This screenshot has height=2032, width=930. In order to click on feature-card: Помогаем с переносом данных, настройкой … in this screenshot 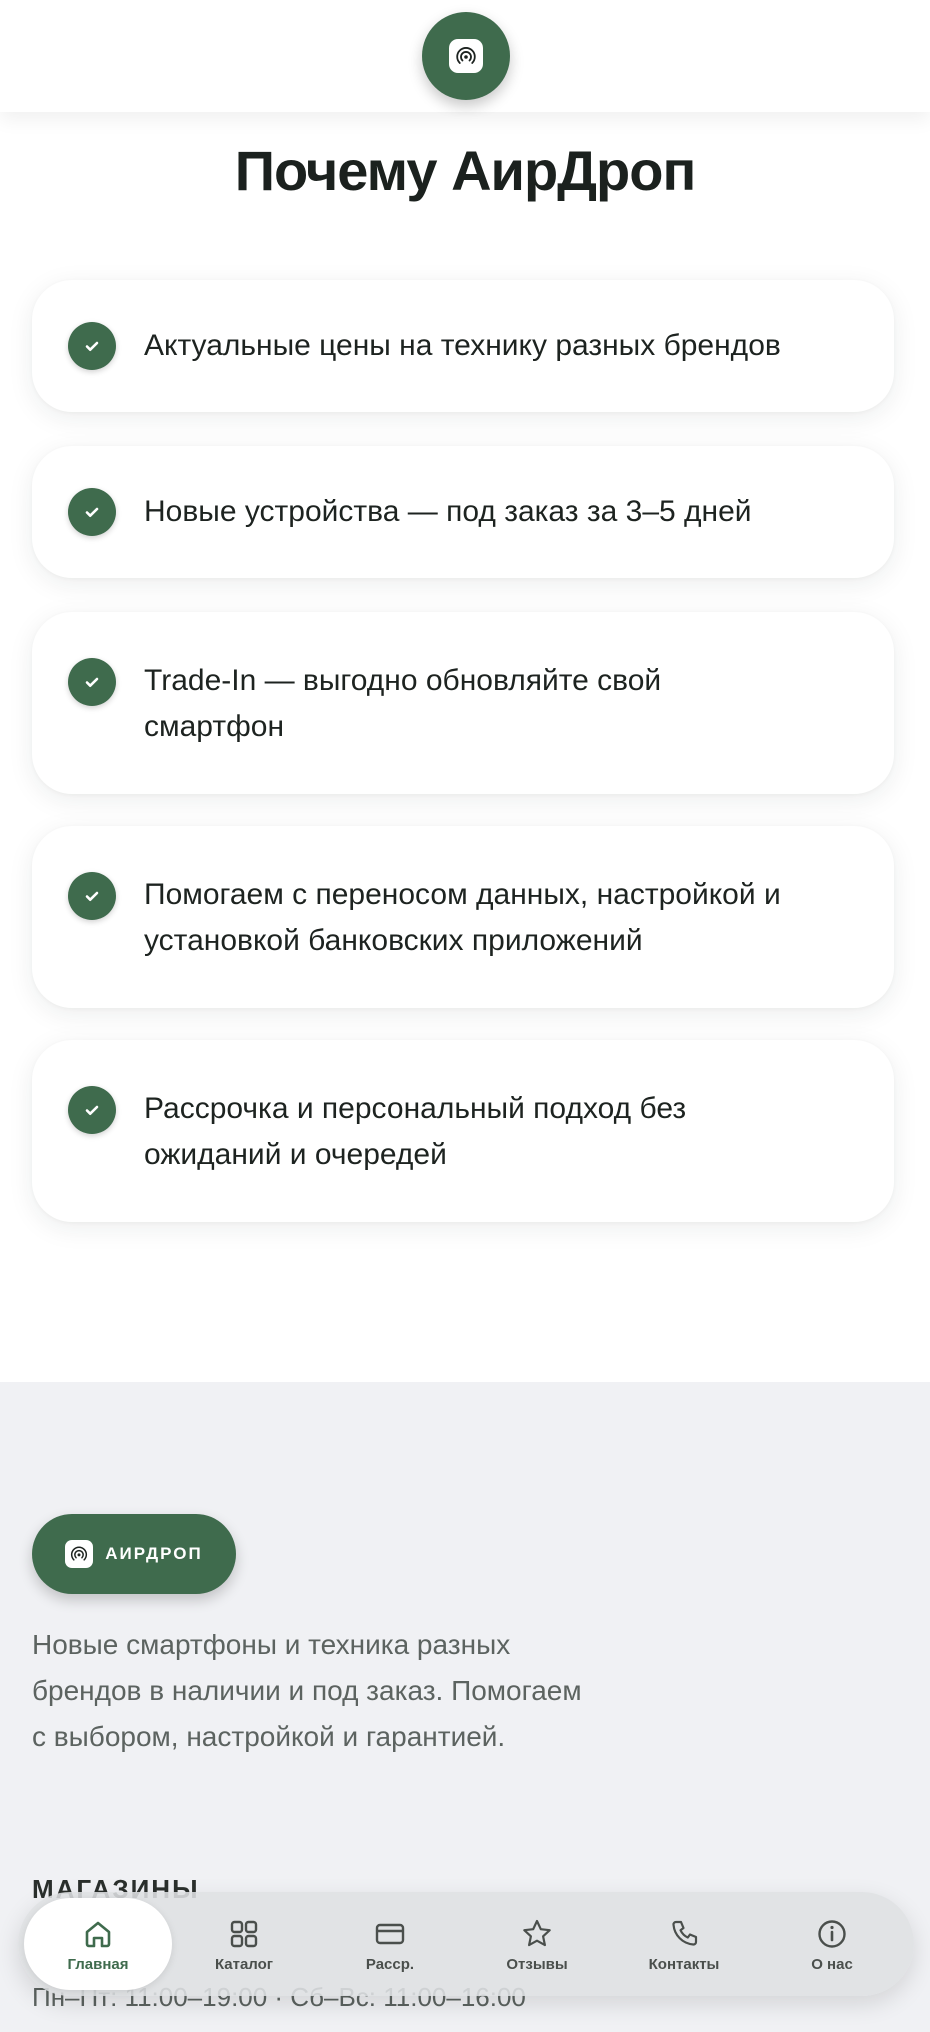, I will do `click(463, 917)`.